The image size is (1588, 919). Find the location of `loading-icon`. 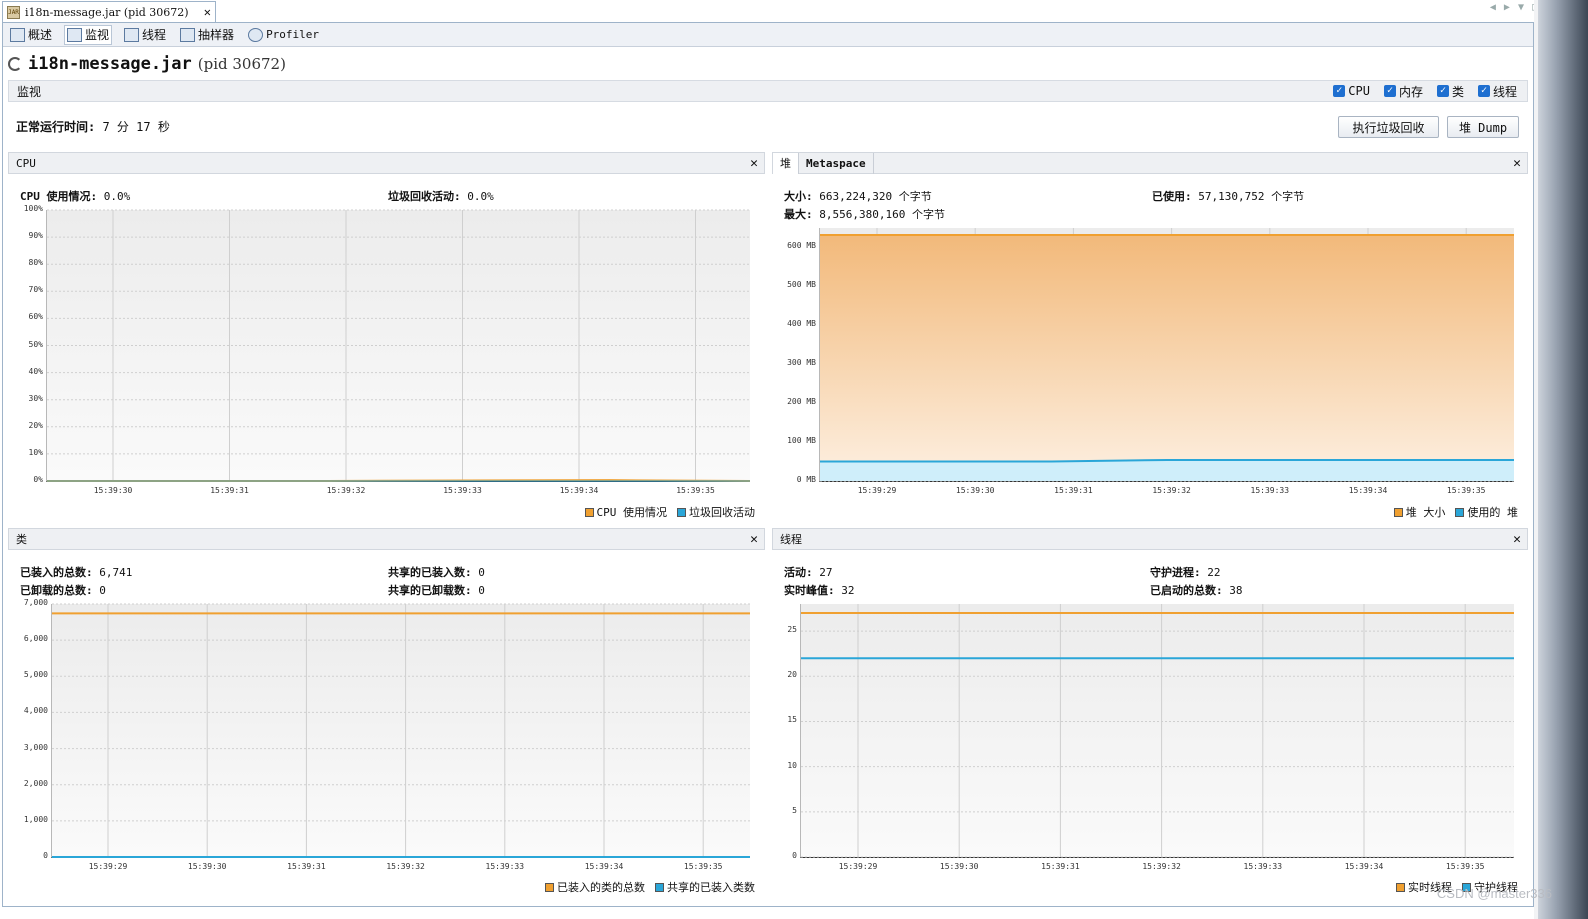

loading-icon is located at coordinates (15, 64).